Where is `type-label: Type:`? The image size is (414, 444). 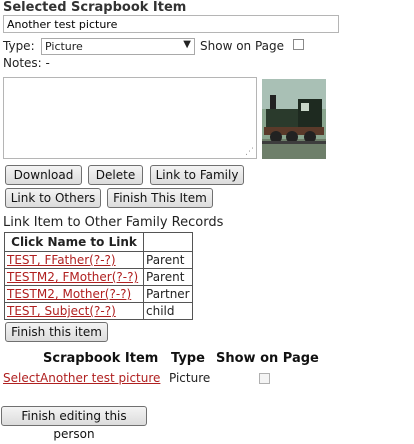
type-label: Type: is located at coordinates (19, 46).